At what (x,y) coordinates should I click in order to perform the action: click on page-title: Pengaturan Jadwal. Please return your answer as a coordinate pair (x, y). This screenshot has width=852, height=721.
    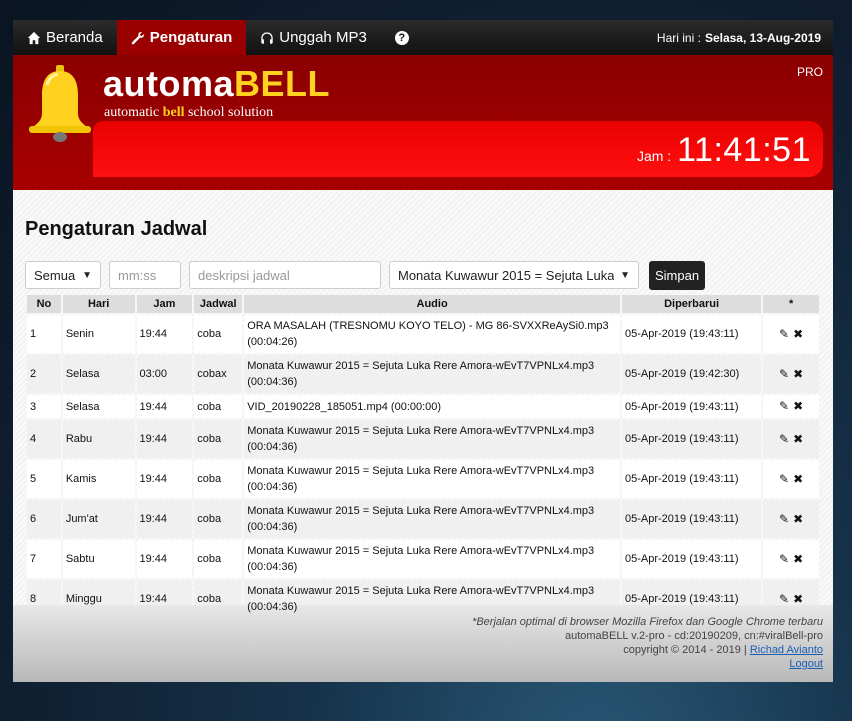
    Looking at the image, I should click on (116, 229).